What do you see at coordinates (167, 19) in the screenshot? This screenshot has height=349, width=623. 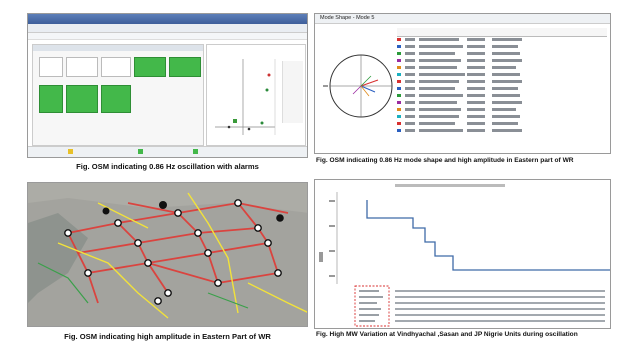 I see `panel-osm-alarms-titlebar` at bounding box center [167, 19].